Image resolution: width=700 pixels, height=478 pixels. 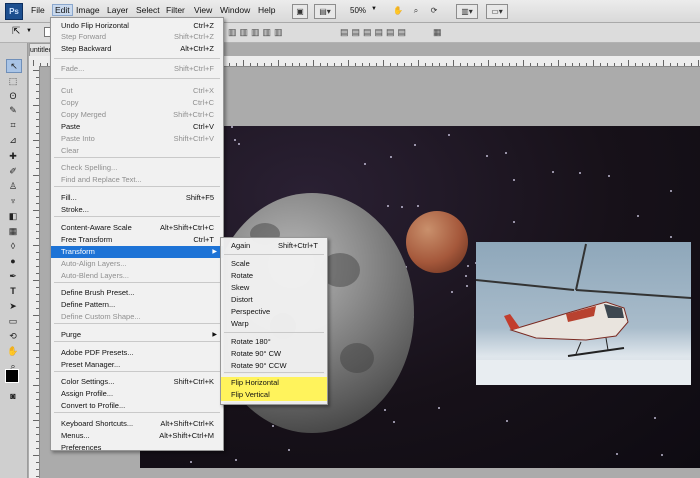 I want to click on edit-menu-item-step-backward: Step Backward Alt+Ctrl+Z, so click(x=137, y=49).